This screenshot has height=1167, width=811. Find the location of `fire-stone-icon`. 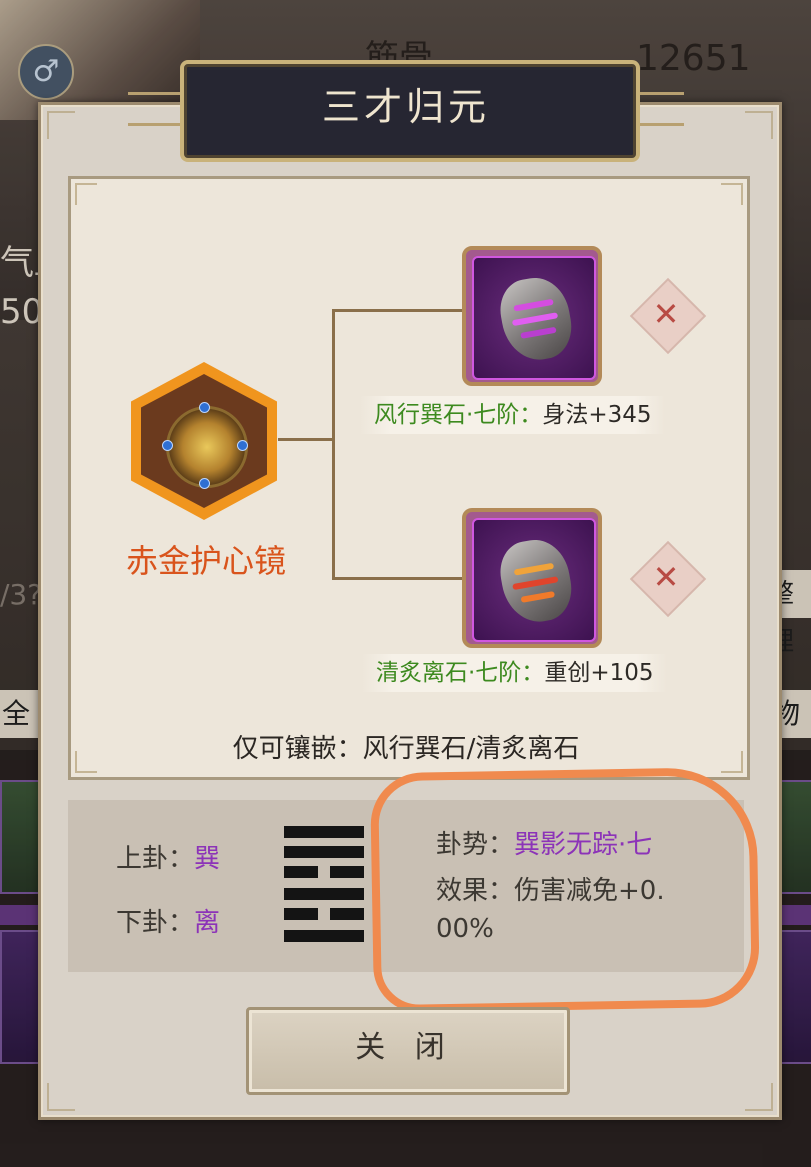

fire-stone-icon is located at coordinates (536, 581).